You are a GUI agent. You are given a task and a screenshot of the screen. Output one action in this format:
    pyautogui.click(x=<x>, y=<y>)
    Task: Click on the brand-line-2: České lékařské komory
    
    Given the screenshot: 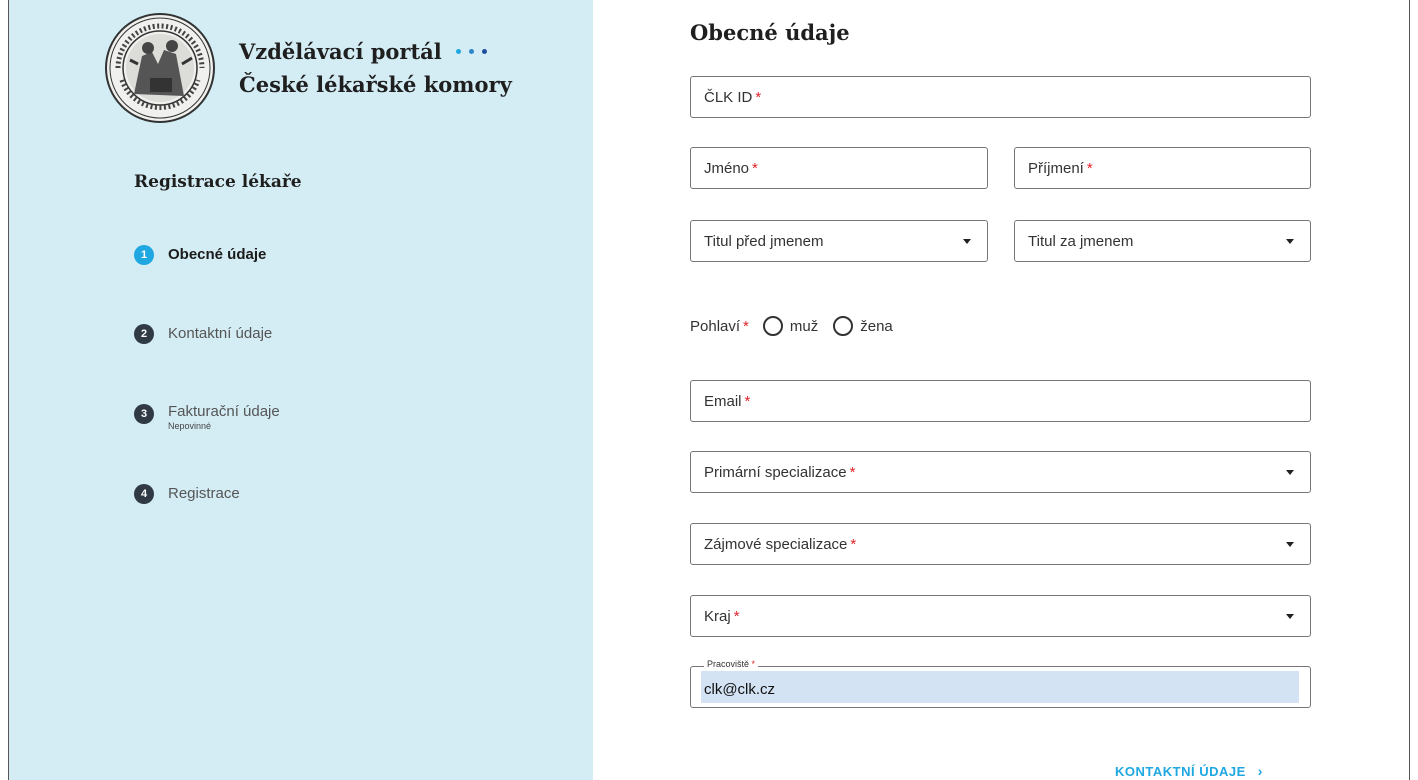 What is the action you would take?
    pyautogui.click(x=375, y=84)
    